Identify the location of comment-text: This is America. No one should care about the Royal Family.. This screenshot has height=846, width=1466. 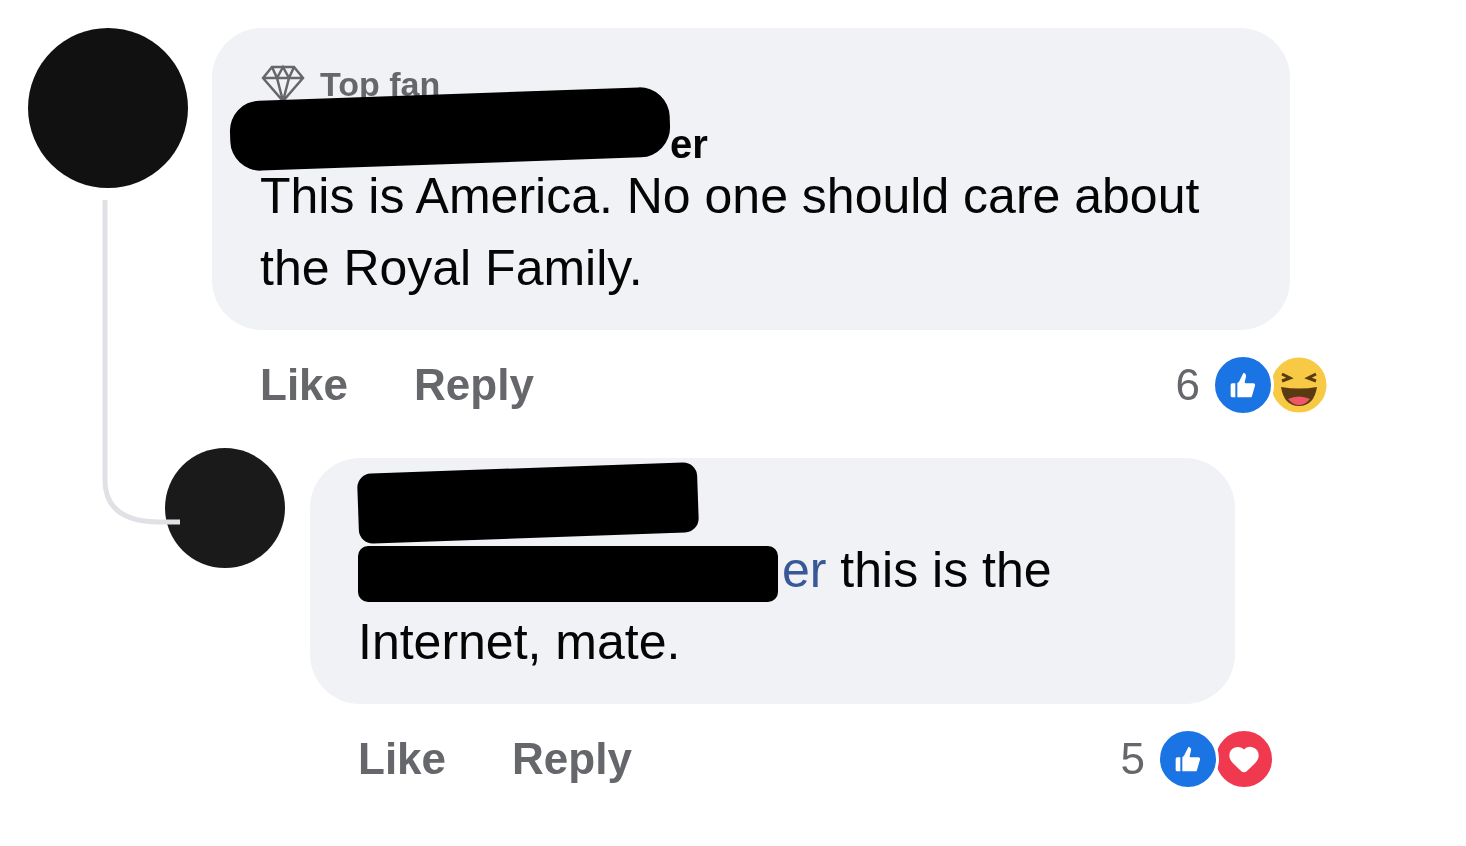
(730, 232).